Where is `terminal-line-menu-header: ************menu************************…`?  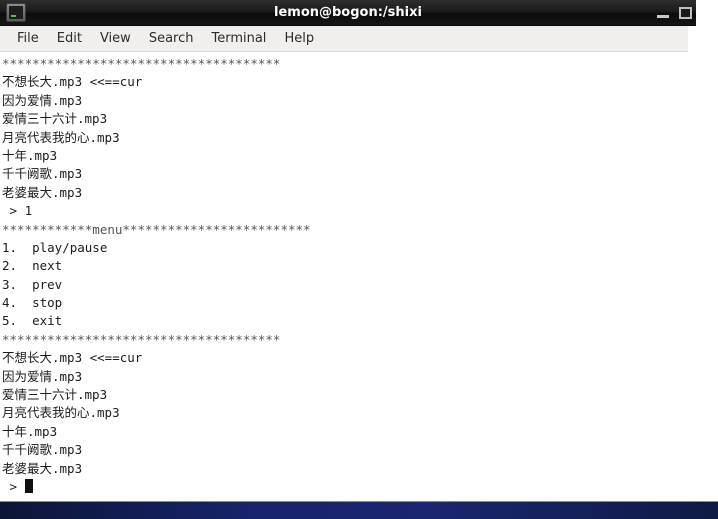 terminal-line-menu-header: ************menu************************… is located at coordinates (156, 229).